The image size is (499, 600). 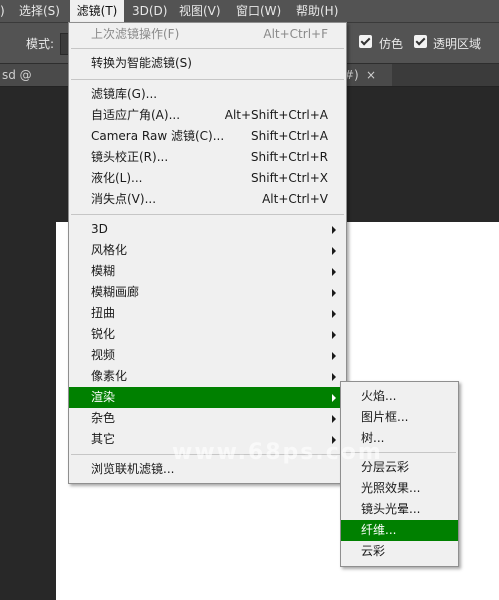 I want to click on menu-3d: 3D(D), so click(x=149, y=11).